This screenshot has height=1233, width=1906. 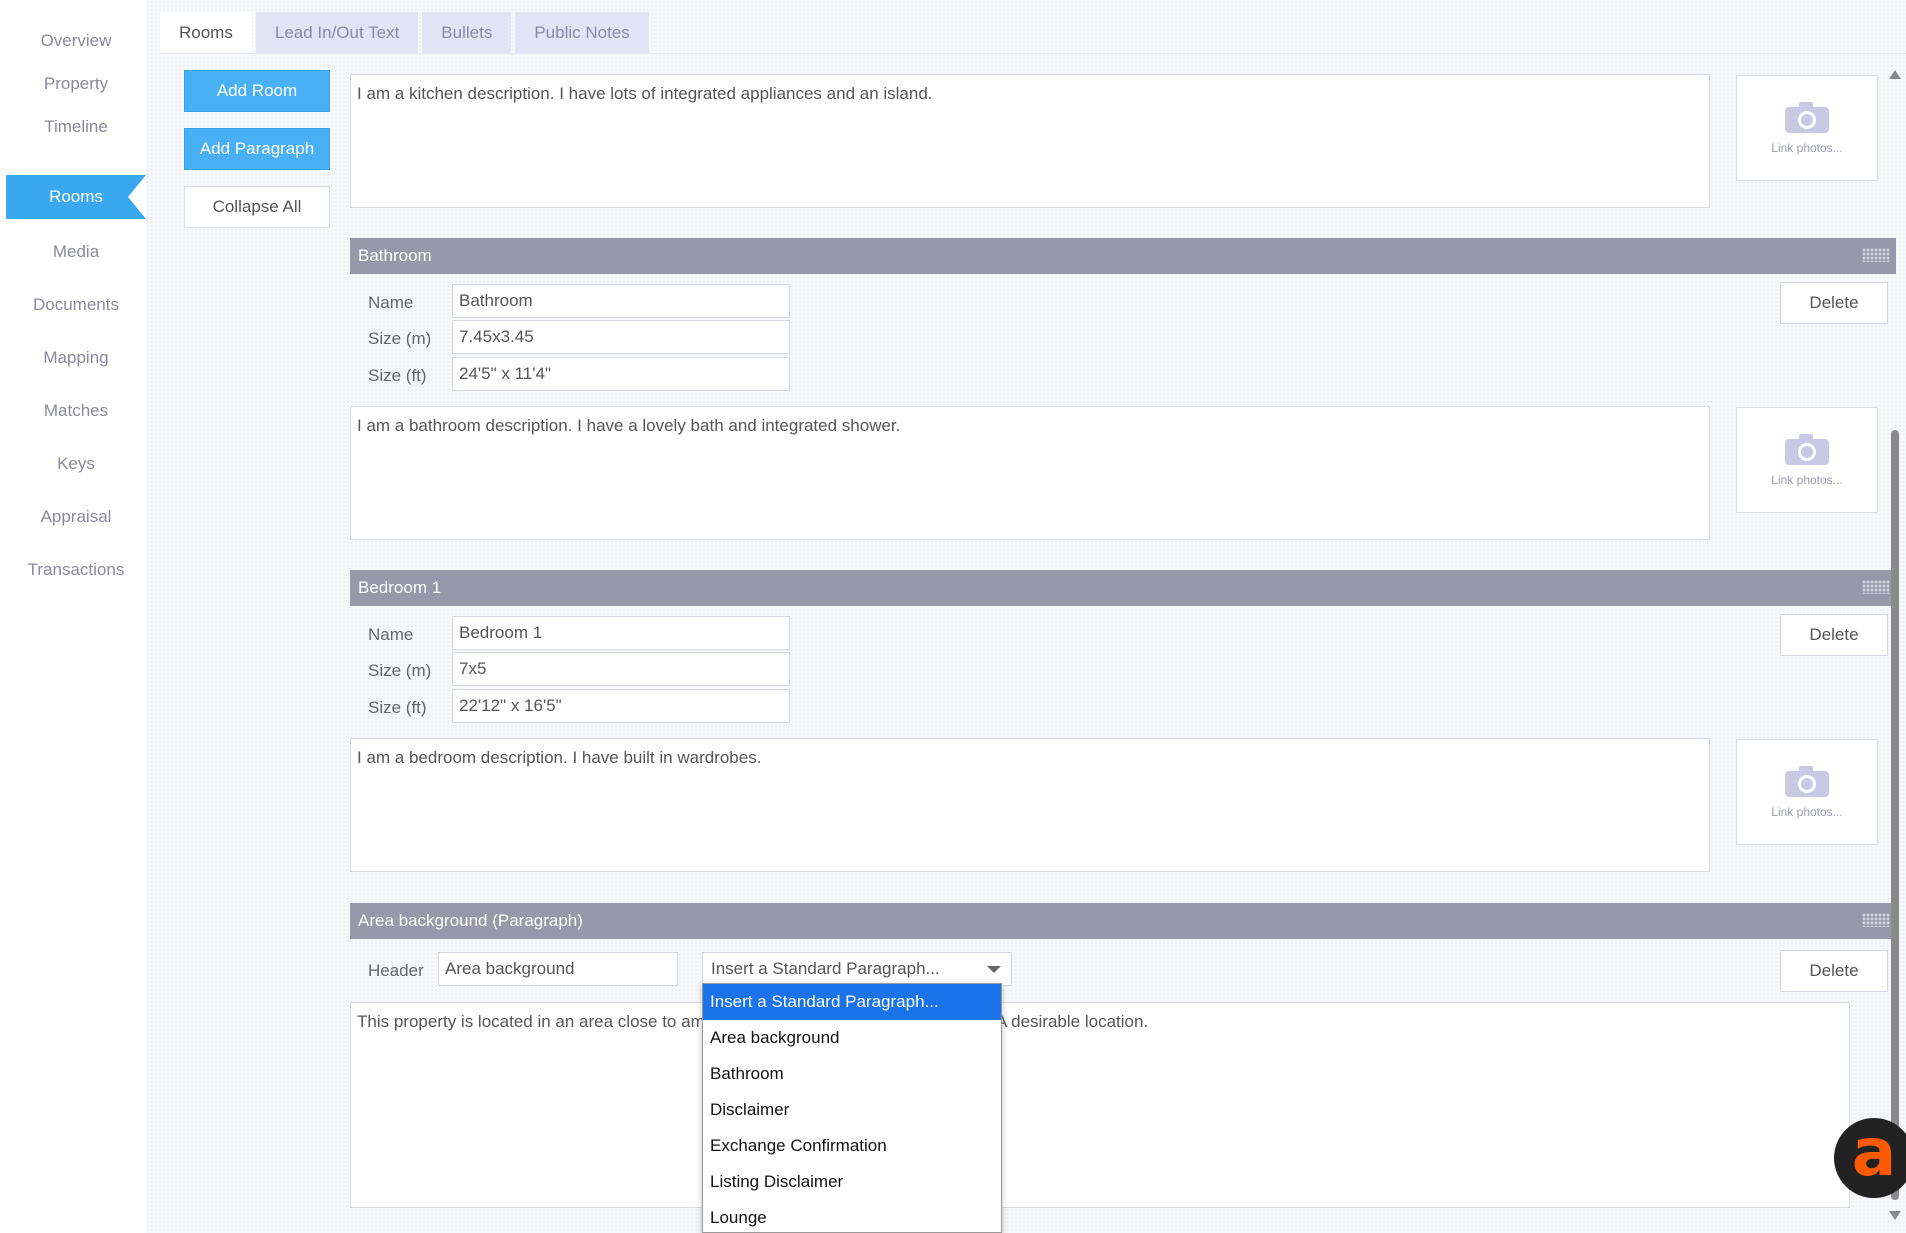 I want to click on sidebar-item-keys: Keys, so click(x=76, y=464).